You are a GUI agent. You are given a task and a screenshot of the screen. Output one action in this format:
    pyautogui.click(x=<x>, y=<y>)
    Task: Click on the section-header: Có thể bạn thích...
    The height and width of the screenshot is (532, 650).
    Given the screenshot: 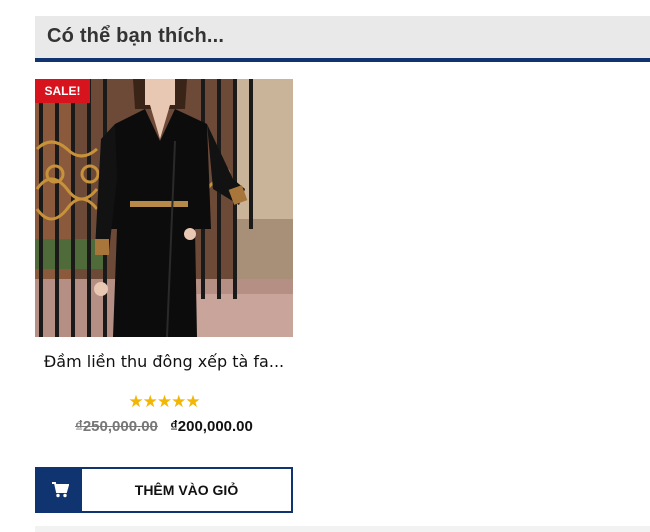 What is the action you would take?
    pyautogui.click(x=342, y=39)
    